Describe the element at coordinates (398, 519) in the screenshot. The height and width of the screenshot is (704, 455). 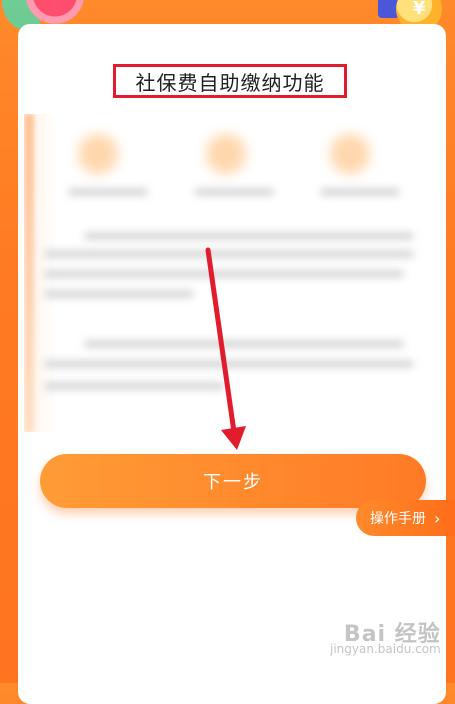
I see `manual-button-label: 操作手册` at that location.